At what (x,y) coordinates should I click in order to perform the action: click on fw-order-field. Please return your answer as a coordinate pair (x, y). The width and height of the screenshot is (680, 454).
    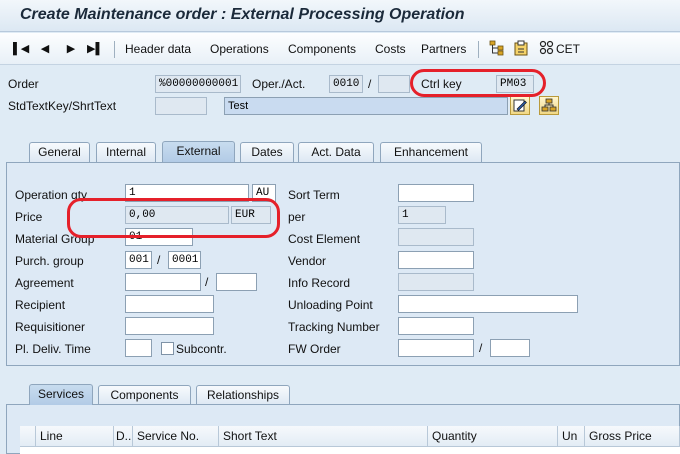
    Looking at the image, I should click on (436, 348).